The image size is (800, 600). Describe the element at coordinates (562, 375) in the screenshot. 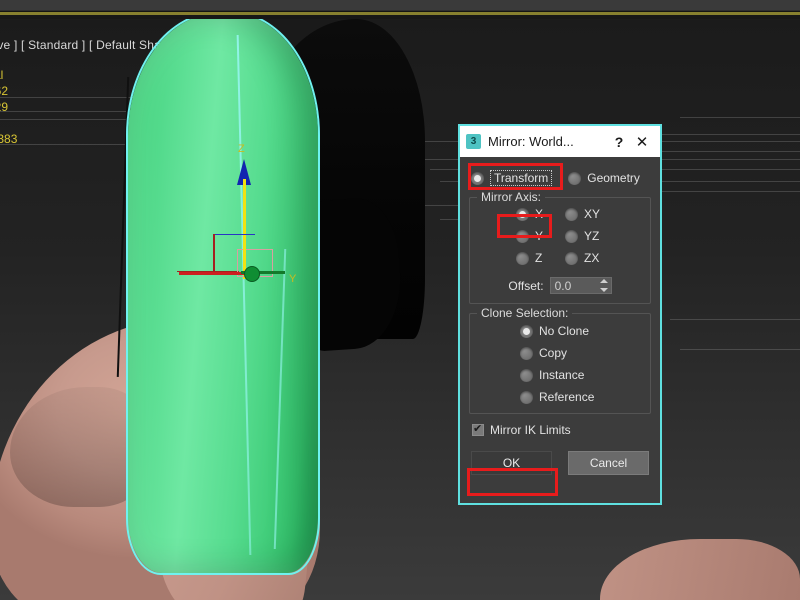

I see `clone-instance-label: Instance` at that location.